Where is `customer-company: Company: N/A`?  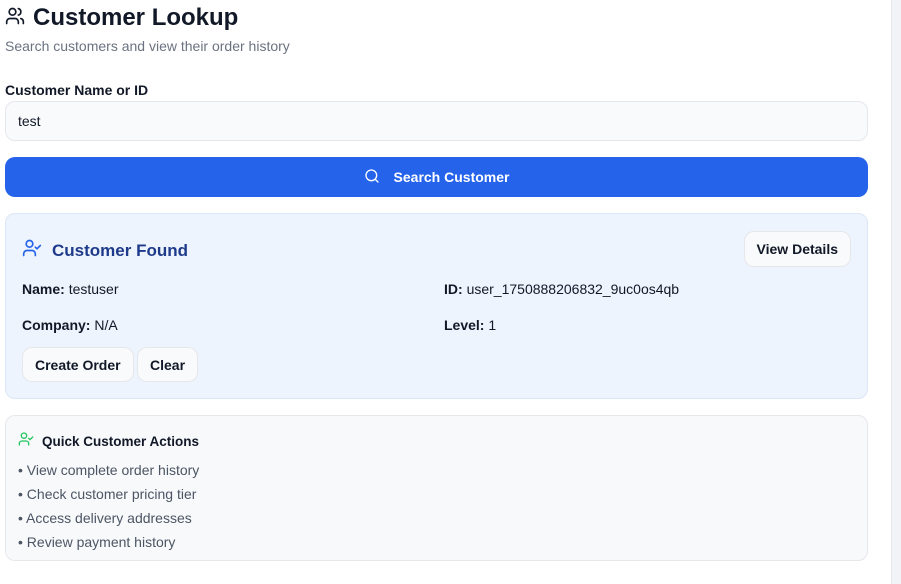 customer-company: Company: N/A is located at coordinates (70, 325).